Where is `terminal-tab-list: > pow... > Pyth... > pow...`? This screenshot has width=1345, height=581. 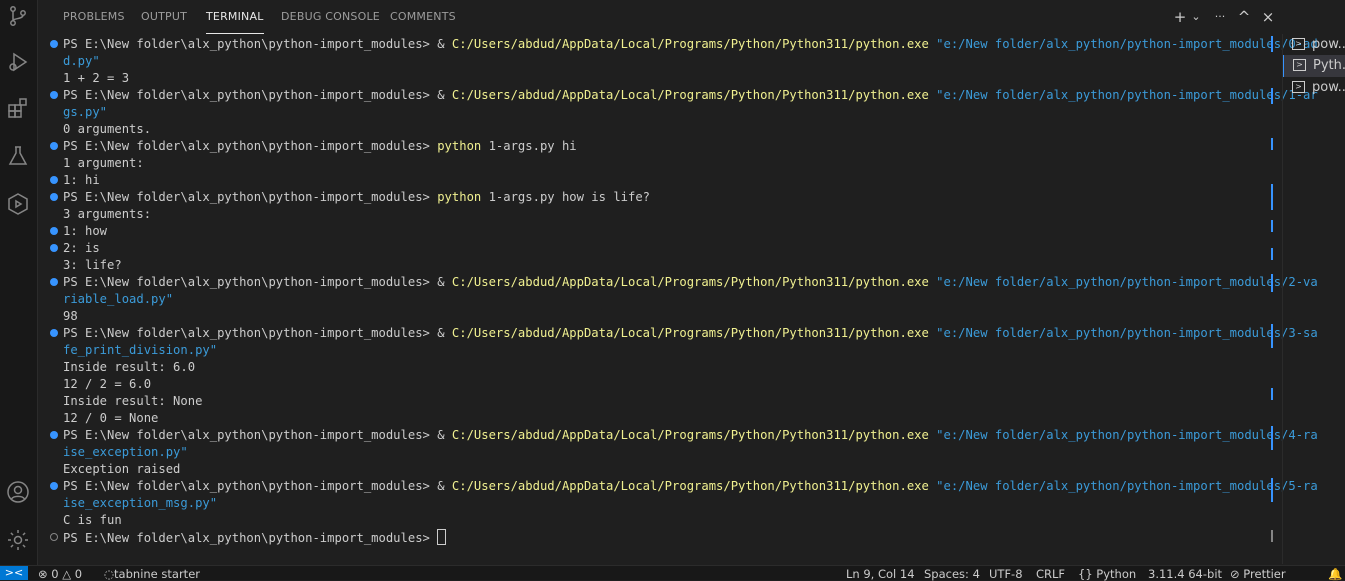 terminal-tab-list: > pow... > Pyth... > pow... is located at coordinates (1313, 299).